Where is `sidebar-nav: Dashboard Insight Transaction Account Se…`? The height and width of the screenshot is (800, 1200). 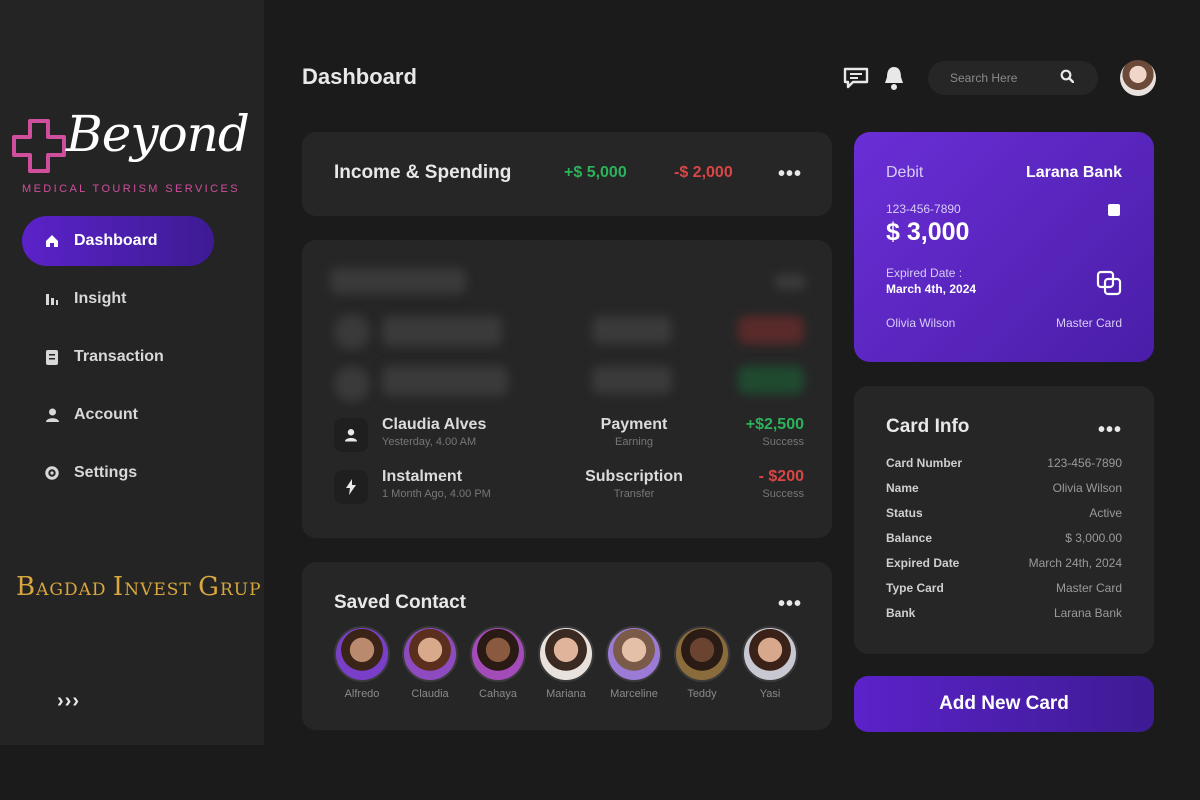
sidebar-nav: Dashboard Insight Transaction Account Se… is located at coordinates (122, 361).